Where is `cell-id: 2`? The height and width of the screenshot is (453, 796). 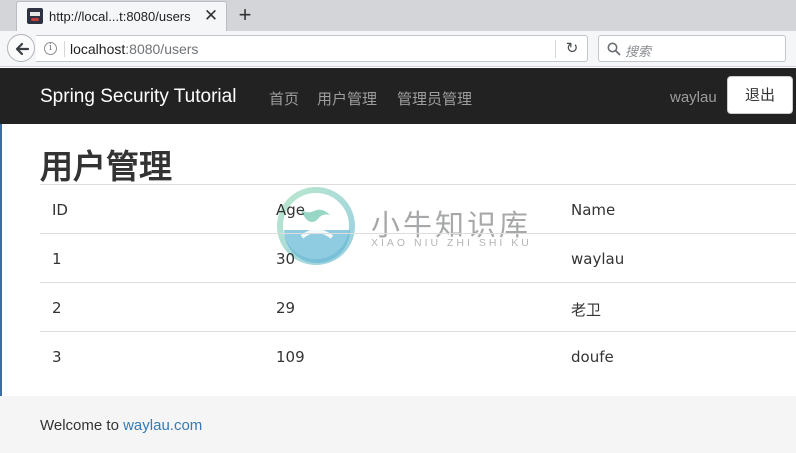
cell-id: 2 is located at coordinates (57, 308).